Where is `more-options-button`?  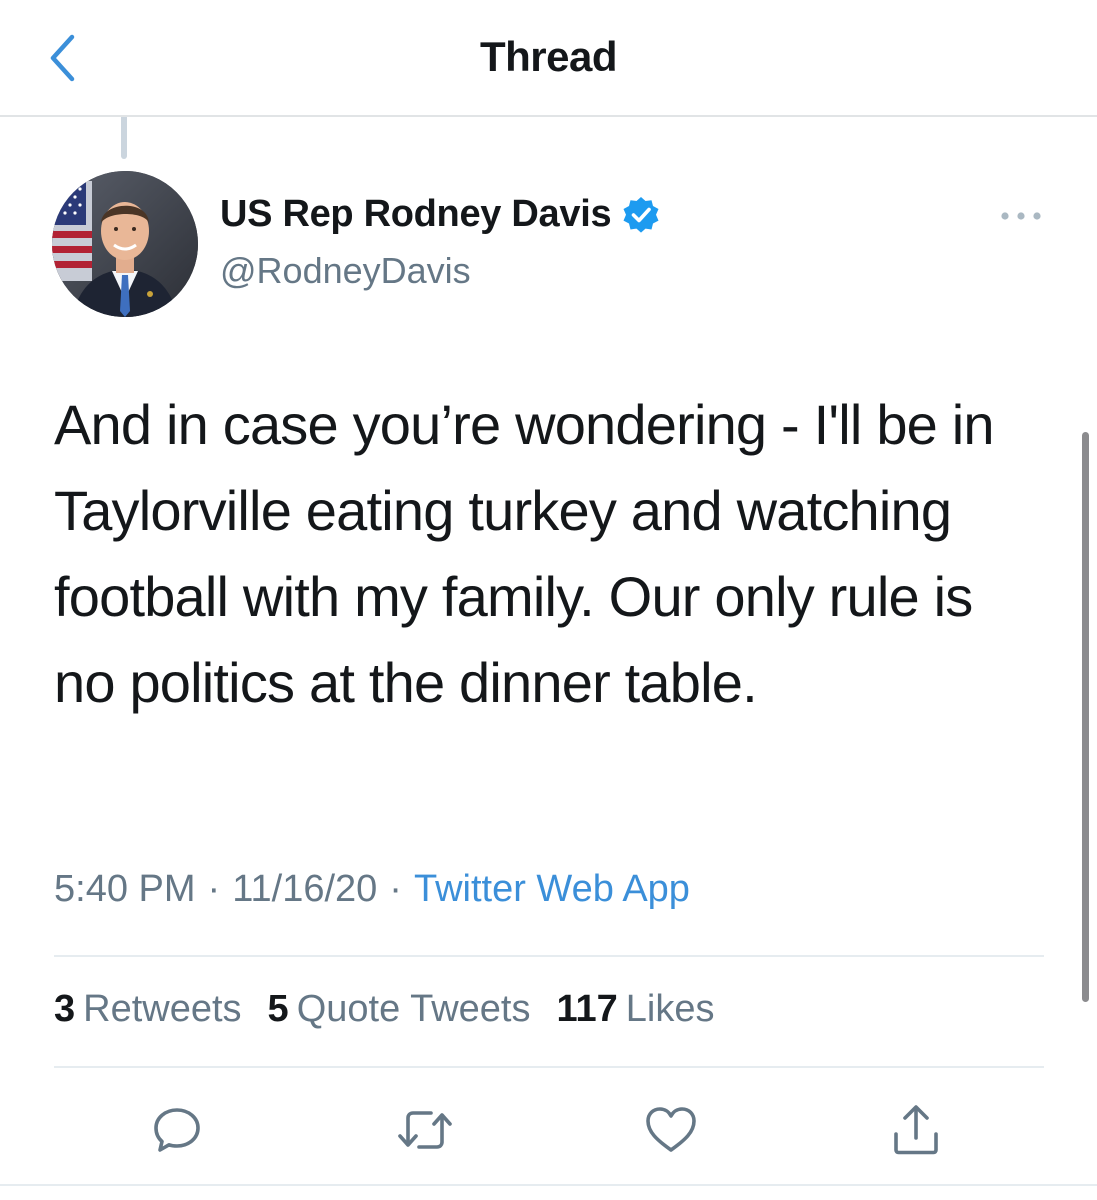 more-options-button is located at coordinates (1021, 216).